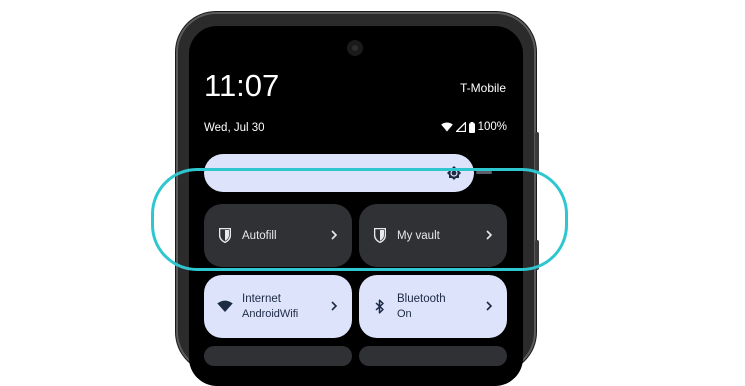 The height and width of the screenshot is (386, 745). Describe the element at coordinates (278, 306) in the screenshot. I see `internet-tile: Internet AndroidWifi` at that location.